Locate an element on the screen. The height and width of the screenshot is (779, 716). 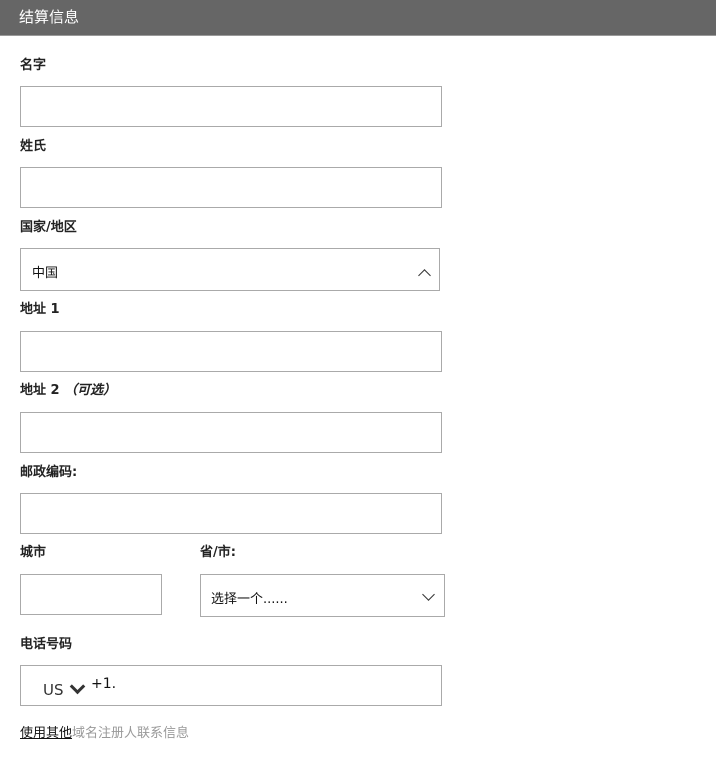
section-header: 结算信息 is located at coordinates (358, 18).